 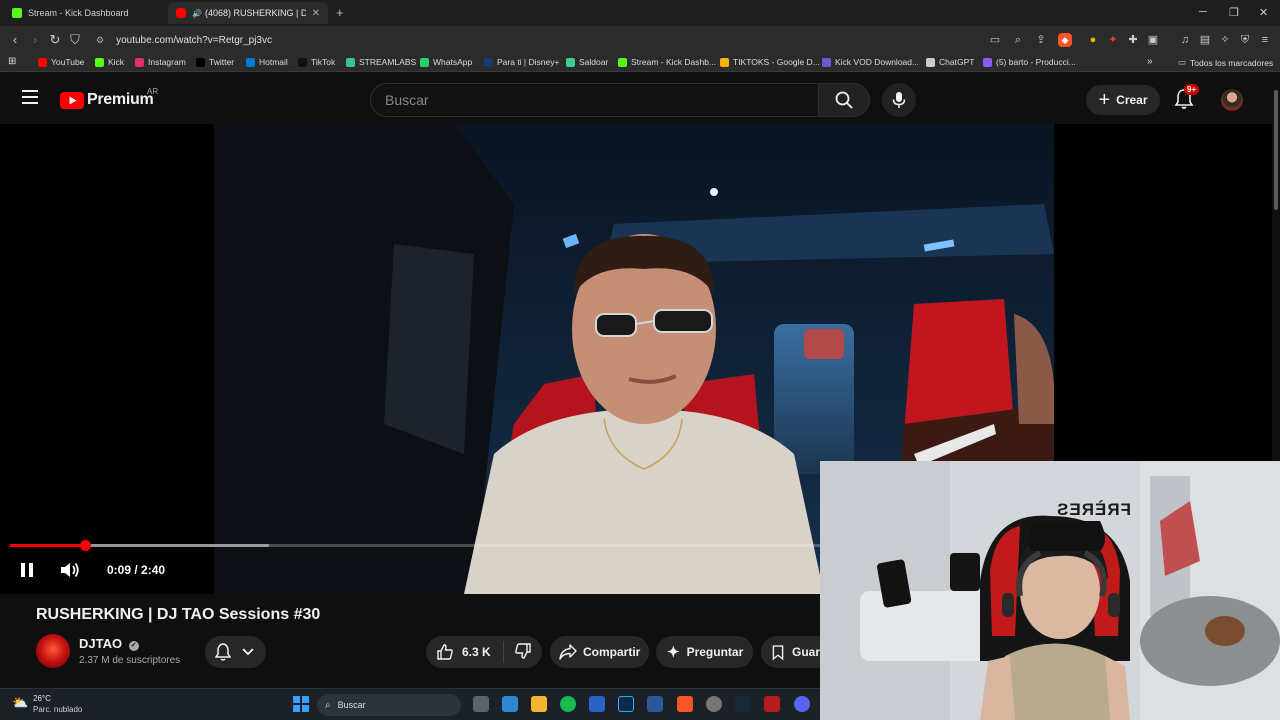 I want to click on brave-shield-icon: ◆, so click(x=1065, y=40).